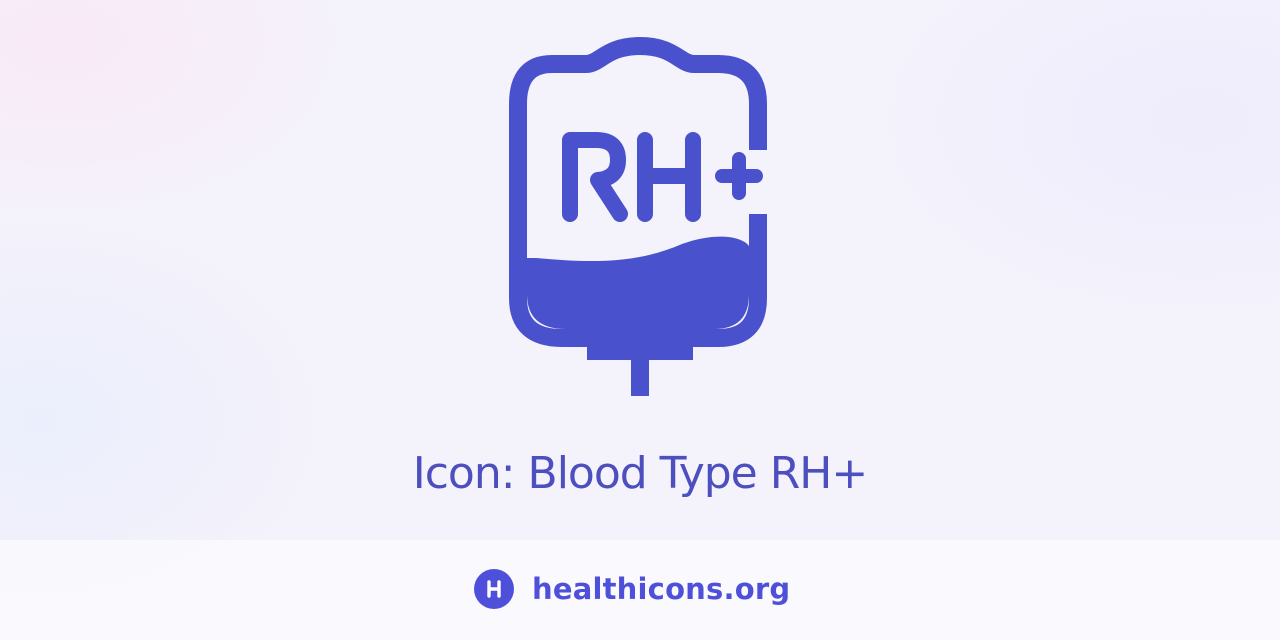  I want to click on page-title: Icon: Blood Type RH+, so click(640, 473).